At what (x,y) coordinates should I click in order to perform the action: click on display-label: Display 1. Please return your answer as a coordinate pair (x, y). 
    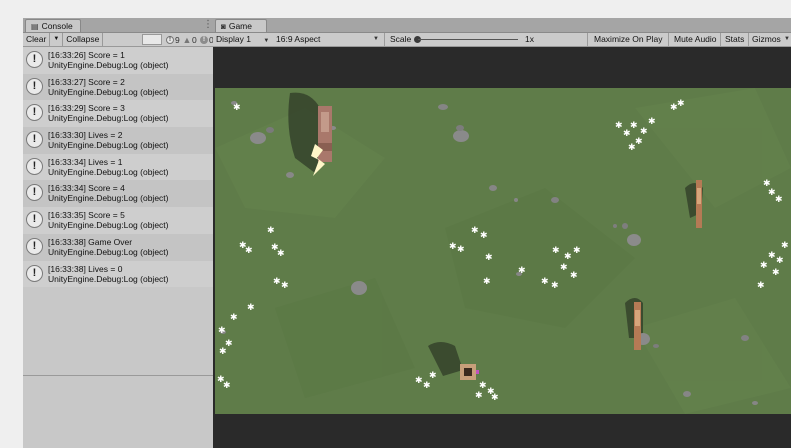
    Looking at the image, I should click on (233, 39).